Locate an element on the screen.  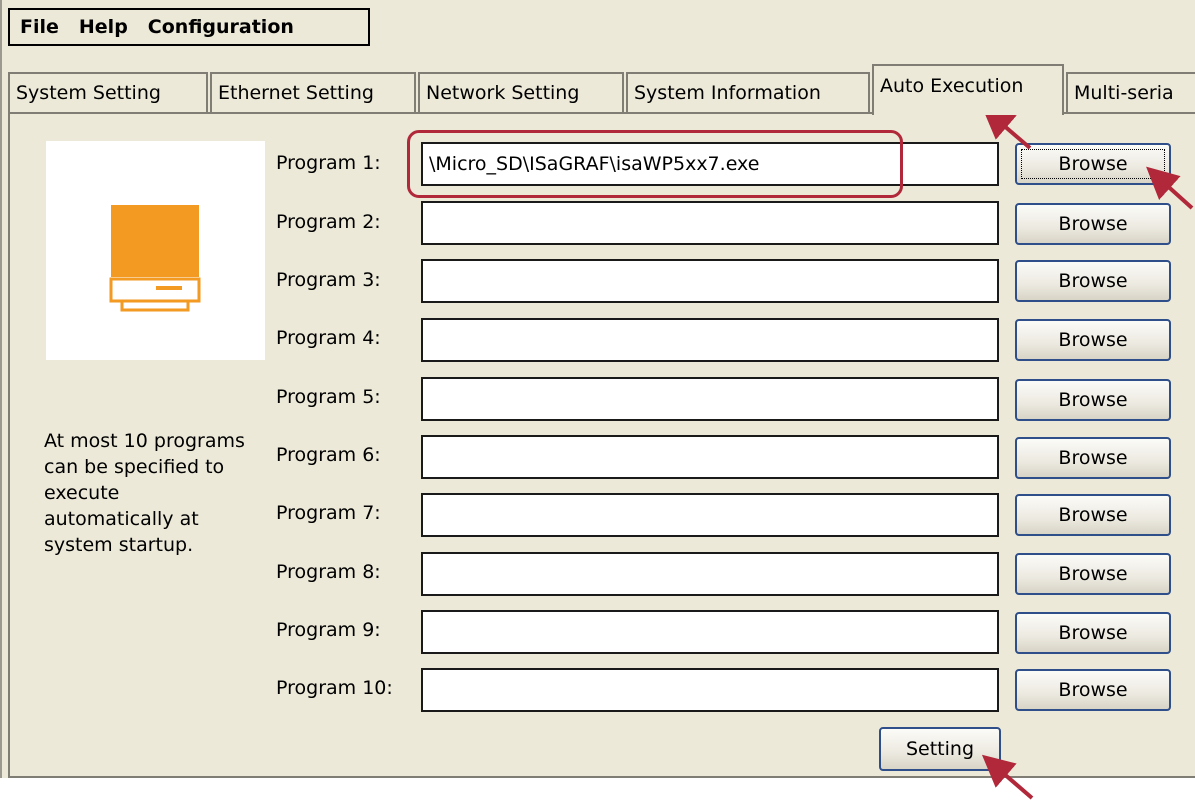
program-6-input is located at coordinates (710, 457).